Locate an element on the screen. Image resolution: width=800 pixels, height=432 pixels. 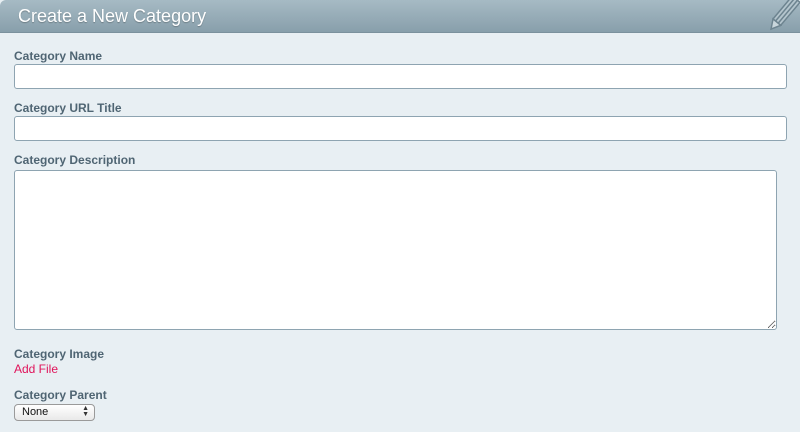
category-description-label: Category Description is located at coordinates (75, 160).